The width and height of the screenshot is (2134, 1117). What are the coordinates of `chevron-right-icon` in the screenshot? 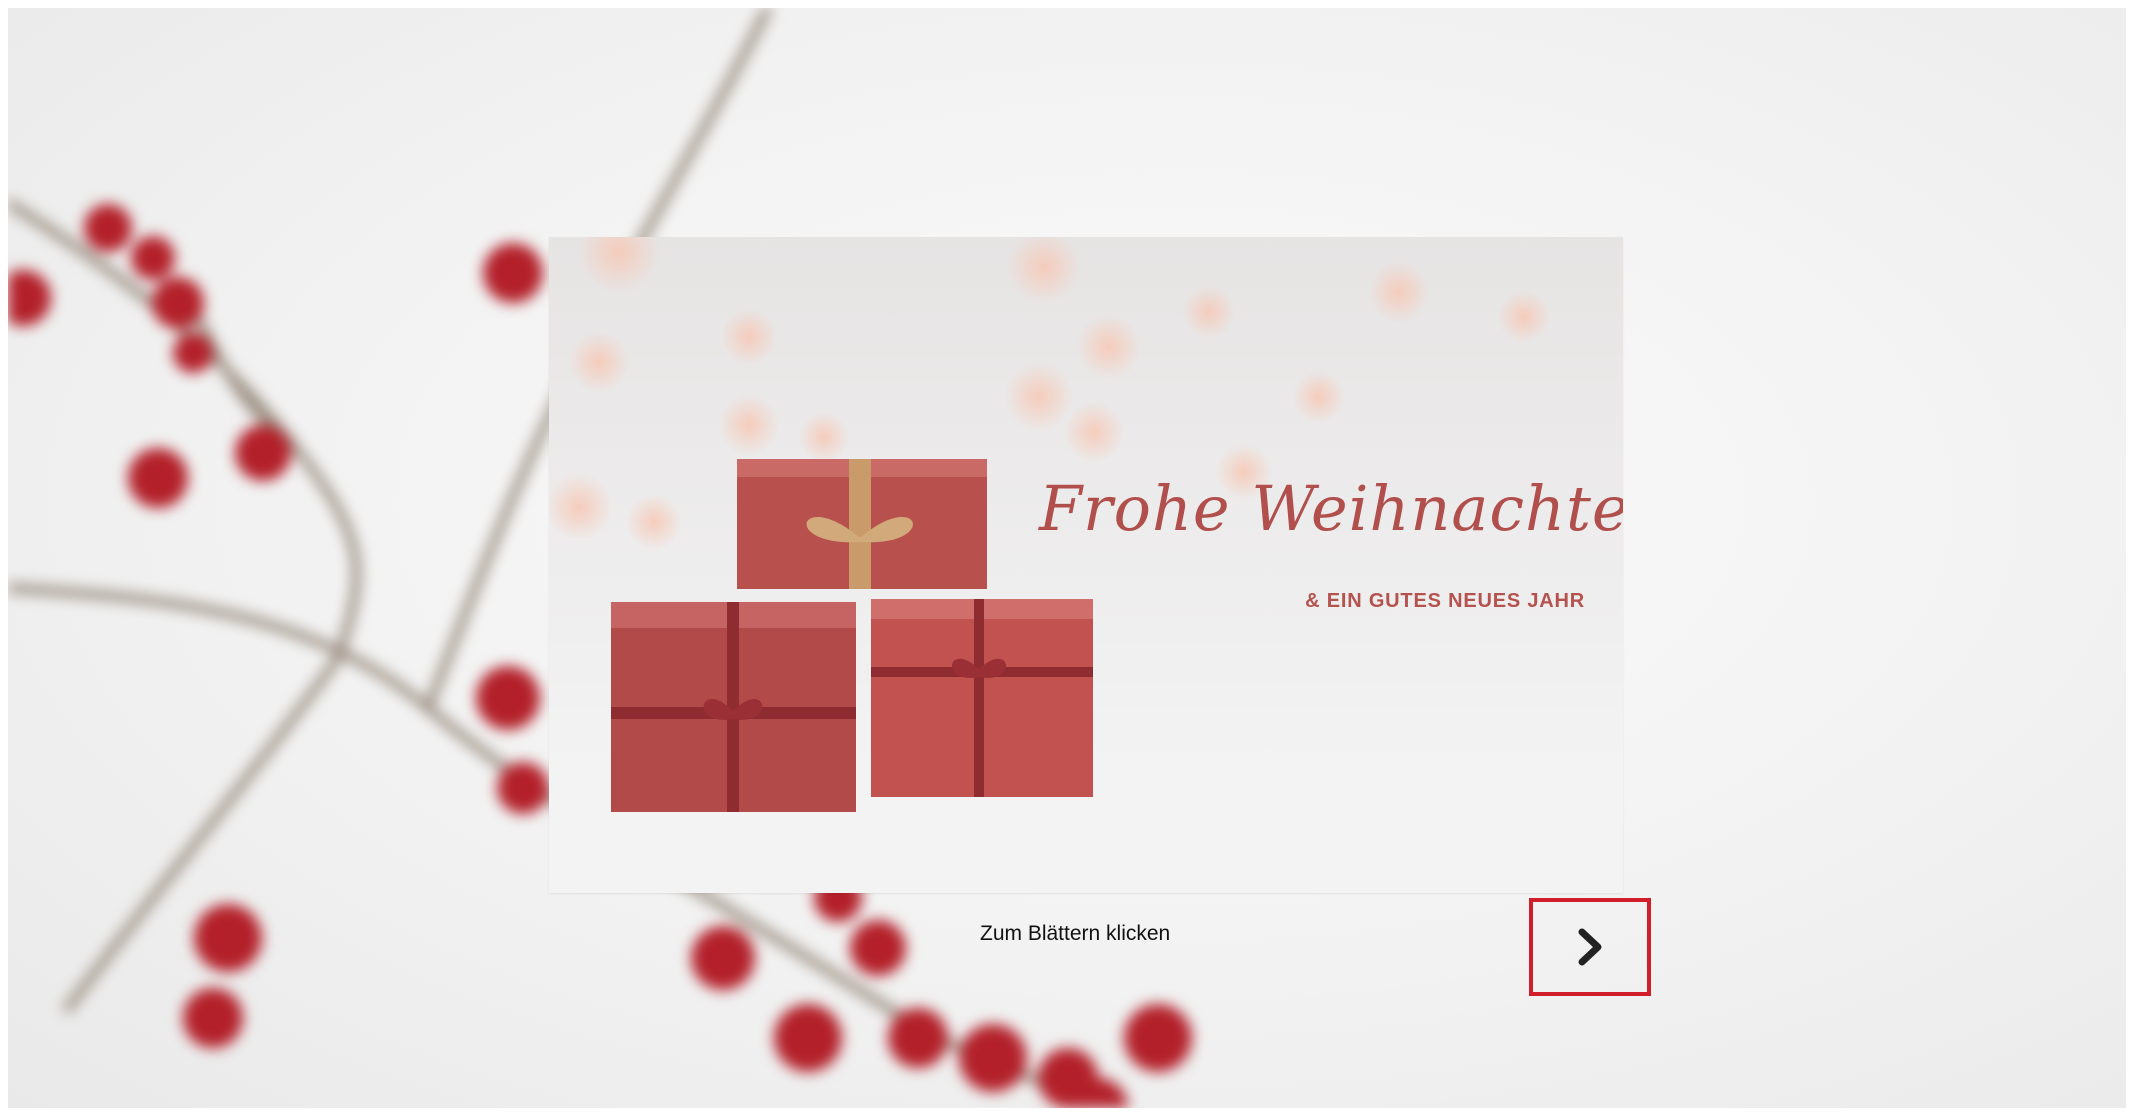 It's located at (1590, 947).